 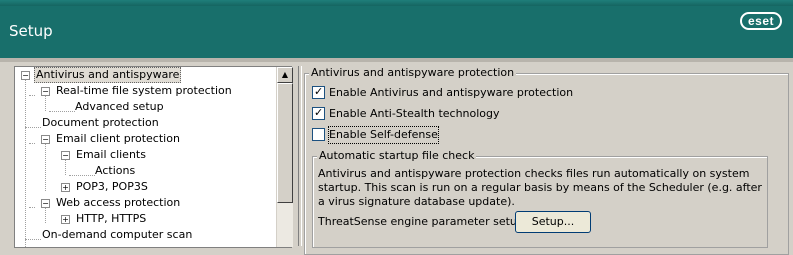 I want to click on scroll-thumb, so click(x=285, y=143).